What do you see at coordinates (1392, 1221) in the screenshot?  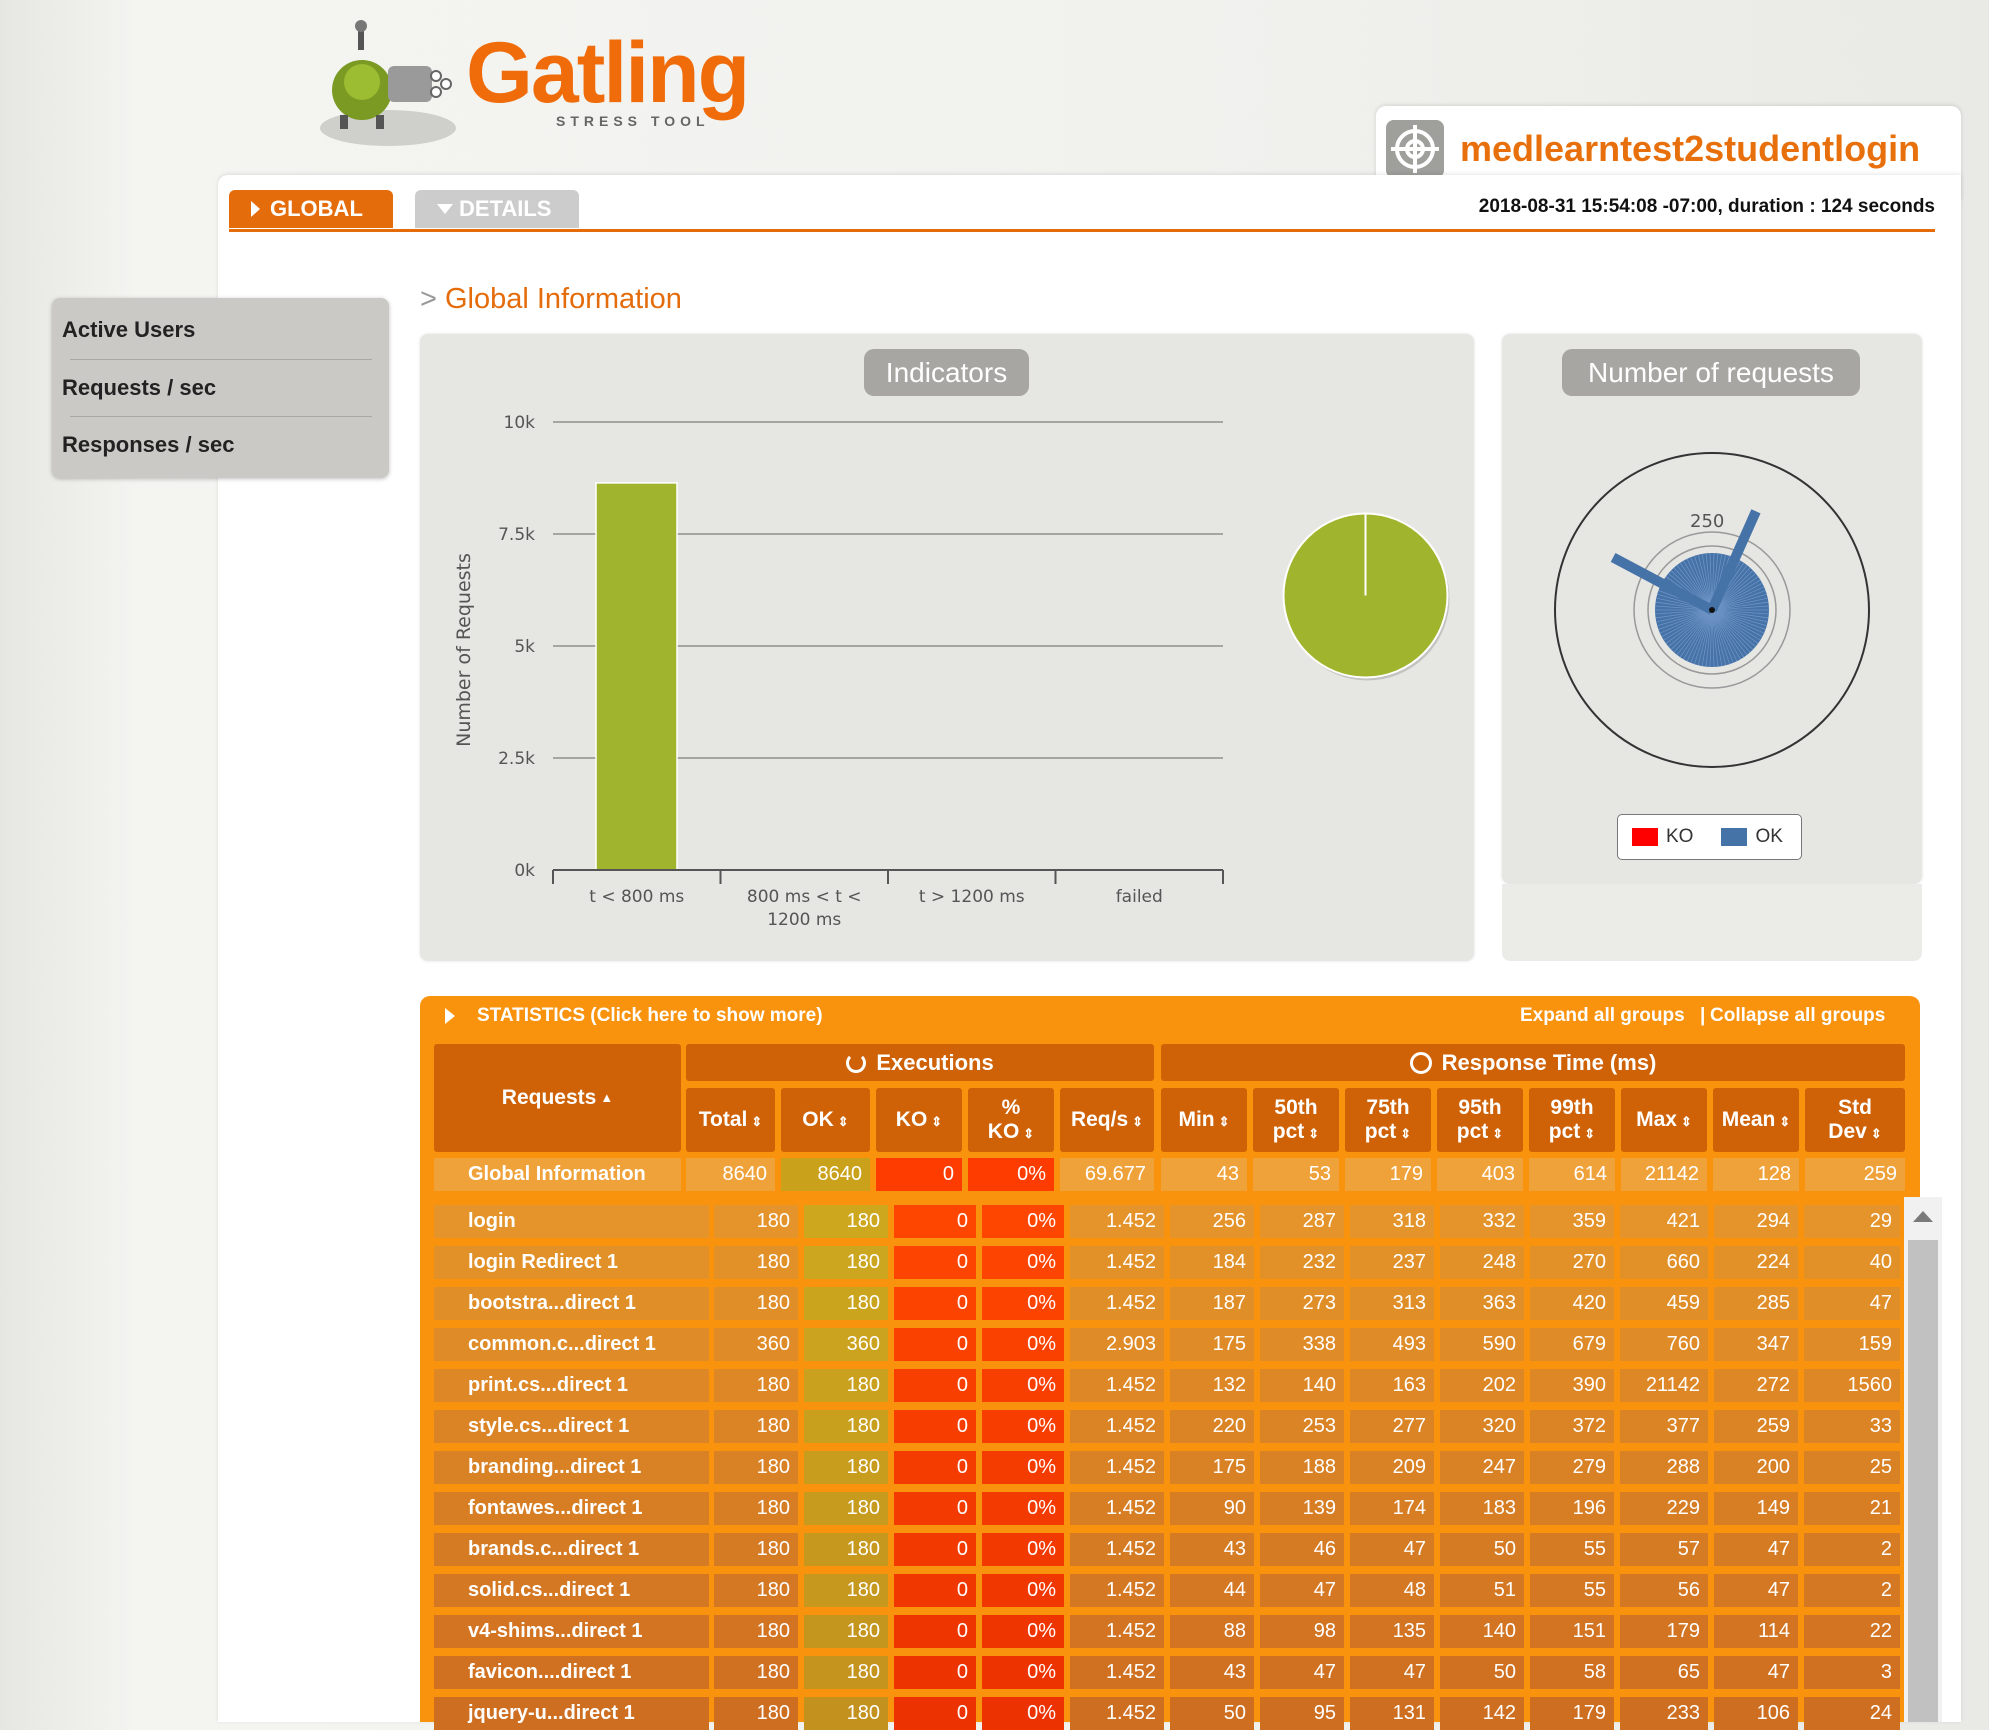 I see `request-row-cell-p75: 318` at bounding box center [1392, 1221].